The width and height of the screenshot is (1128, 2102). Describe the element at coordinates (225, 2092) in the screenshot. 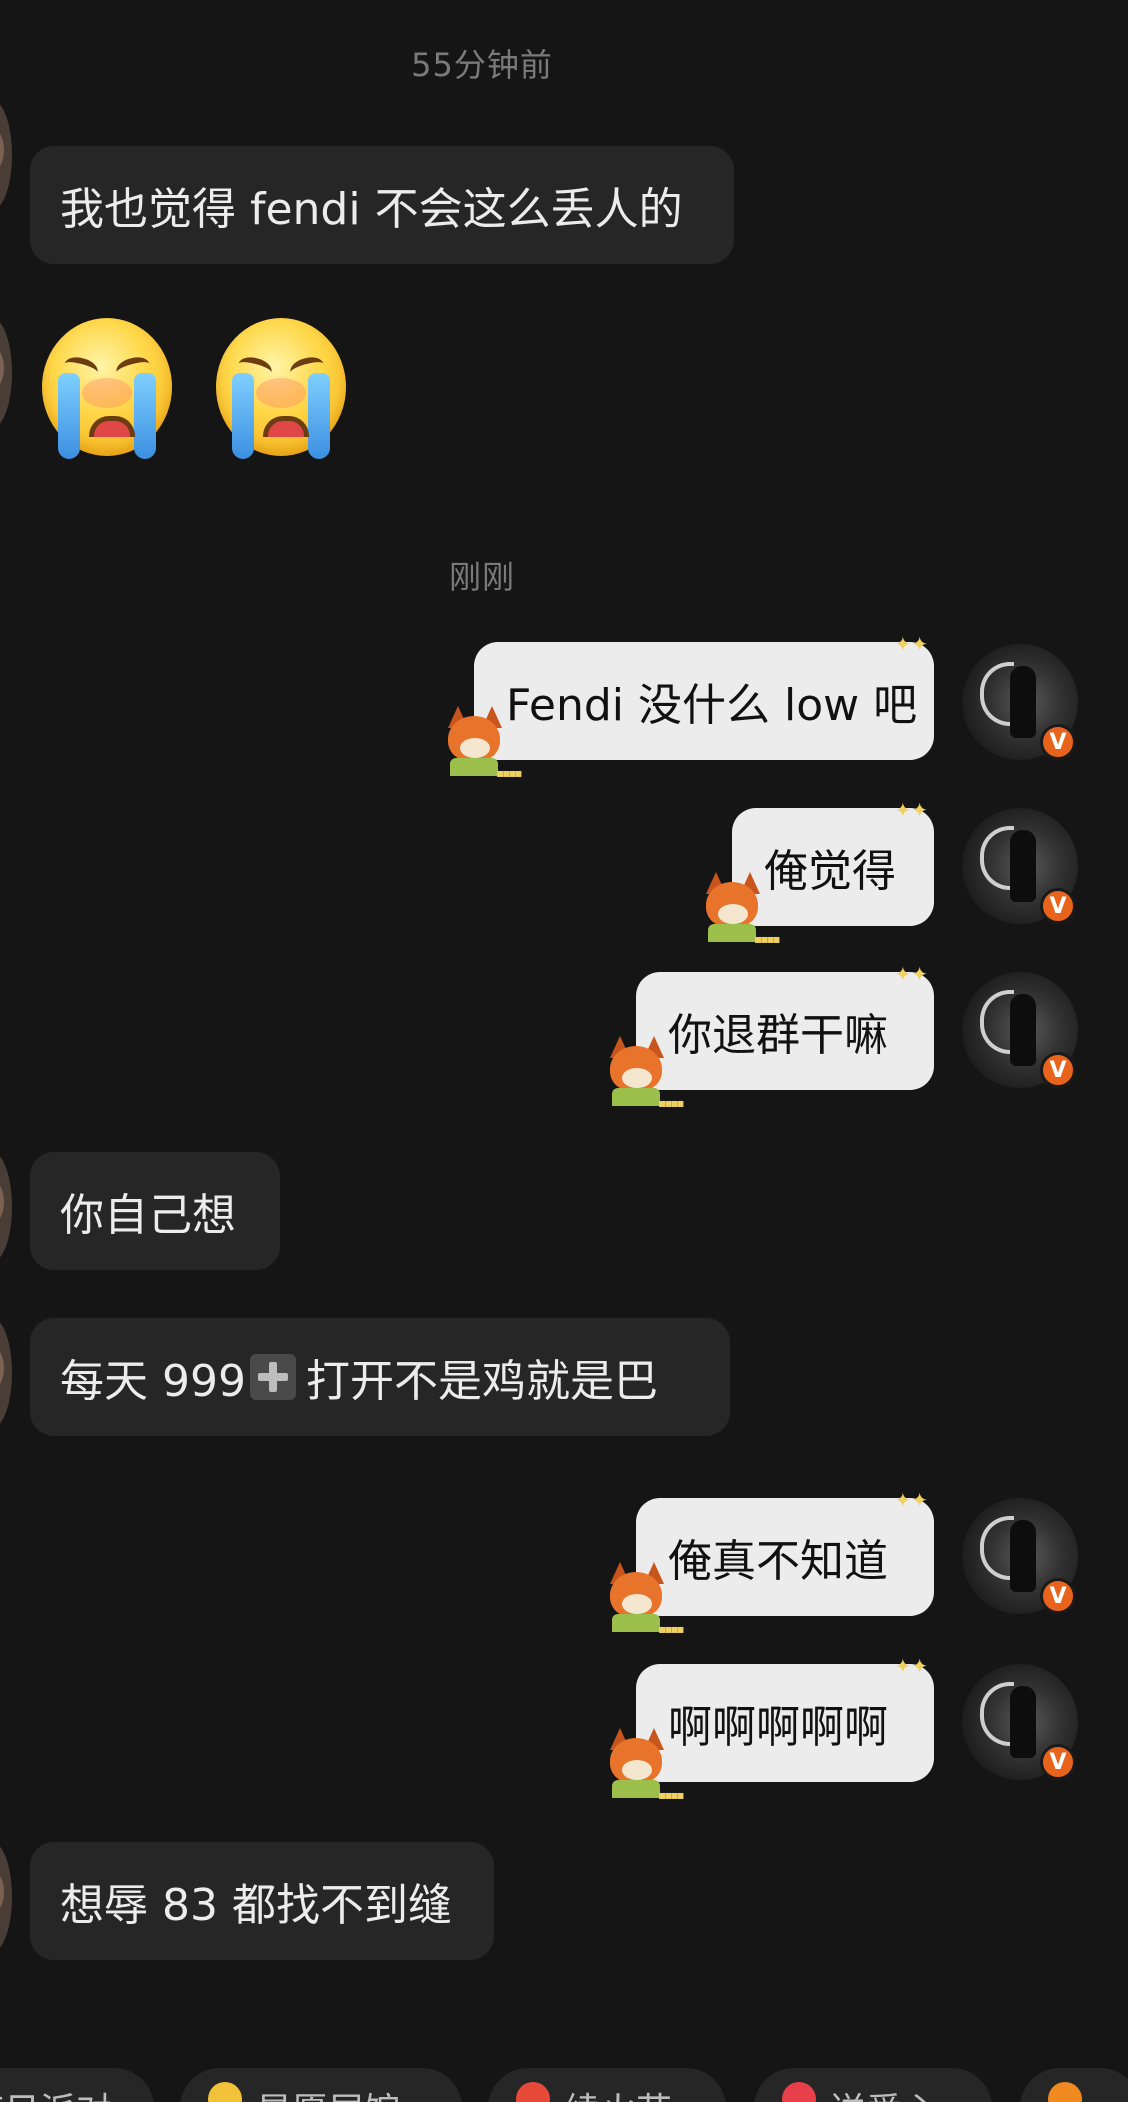

I see `star-icon` at that location.